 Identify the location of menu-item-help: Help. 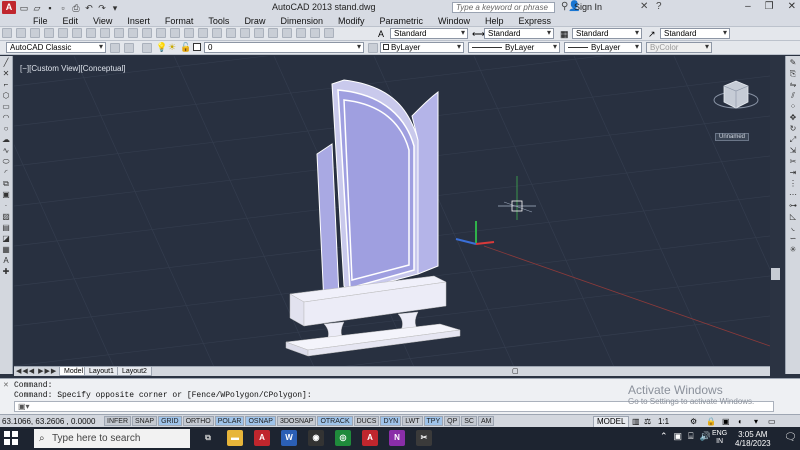
(494, 21).